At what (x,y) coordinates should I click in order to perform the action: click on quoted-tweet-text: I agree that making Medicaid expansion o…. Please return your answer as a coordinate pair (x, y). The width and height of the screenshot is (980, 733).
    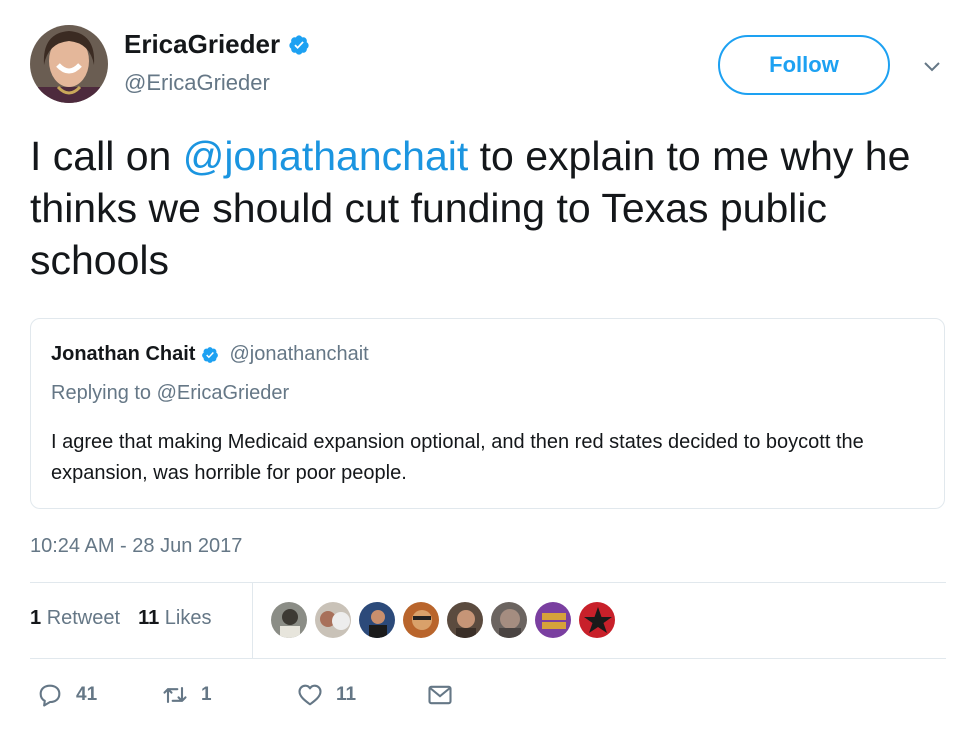
    Looking at the image, I should click on (457, 457).